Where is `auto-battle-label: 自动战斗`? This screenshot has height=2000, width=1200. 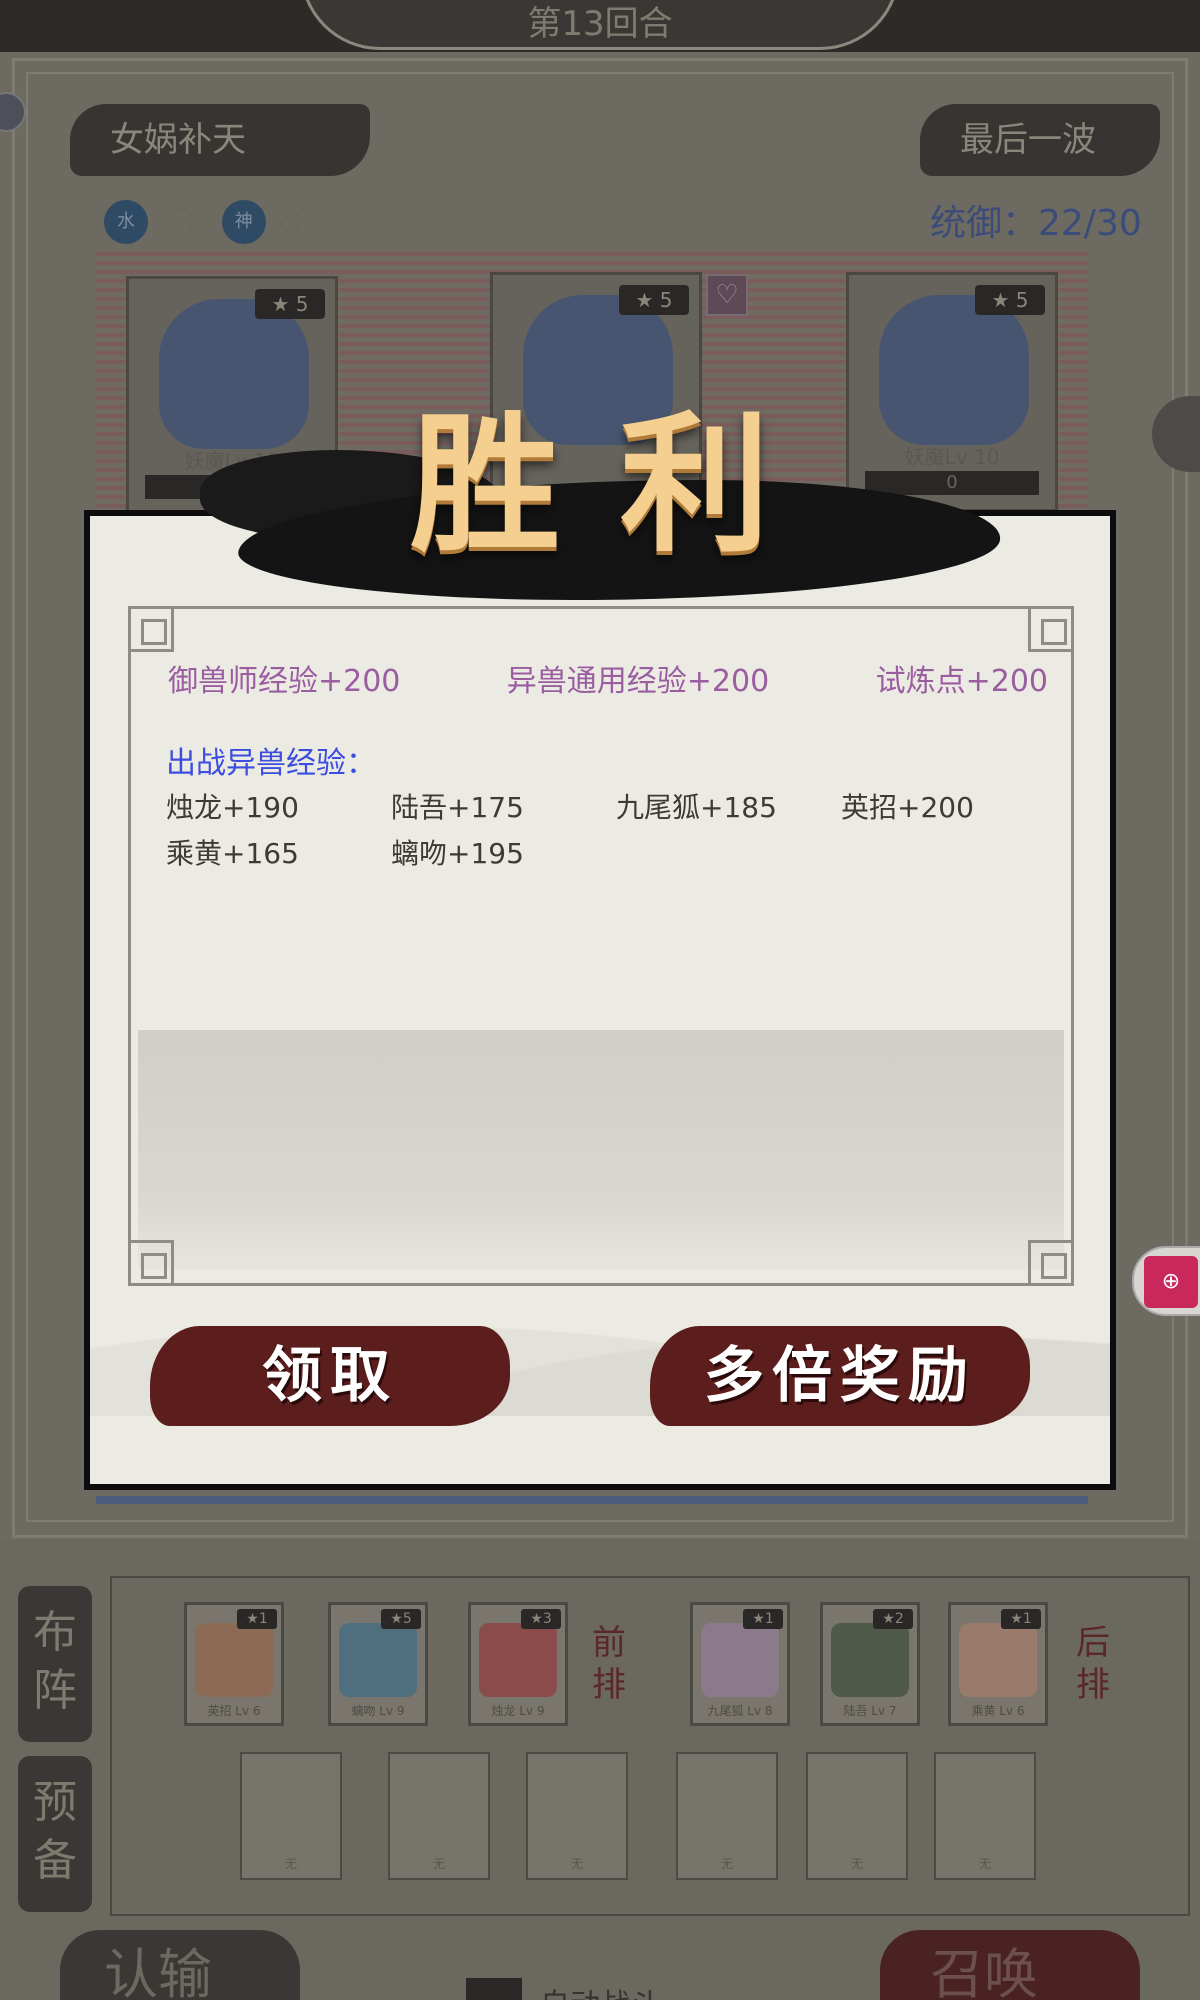
auto-battle-label: 自动战斗 is located at coordinates (600, 1990).